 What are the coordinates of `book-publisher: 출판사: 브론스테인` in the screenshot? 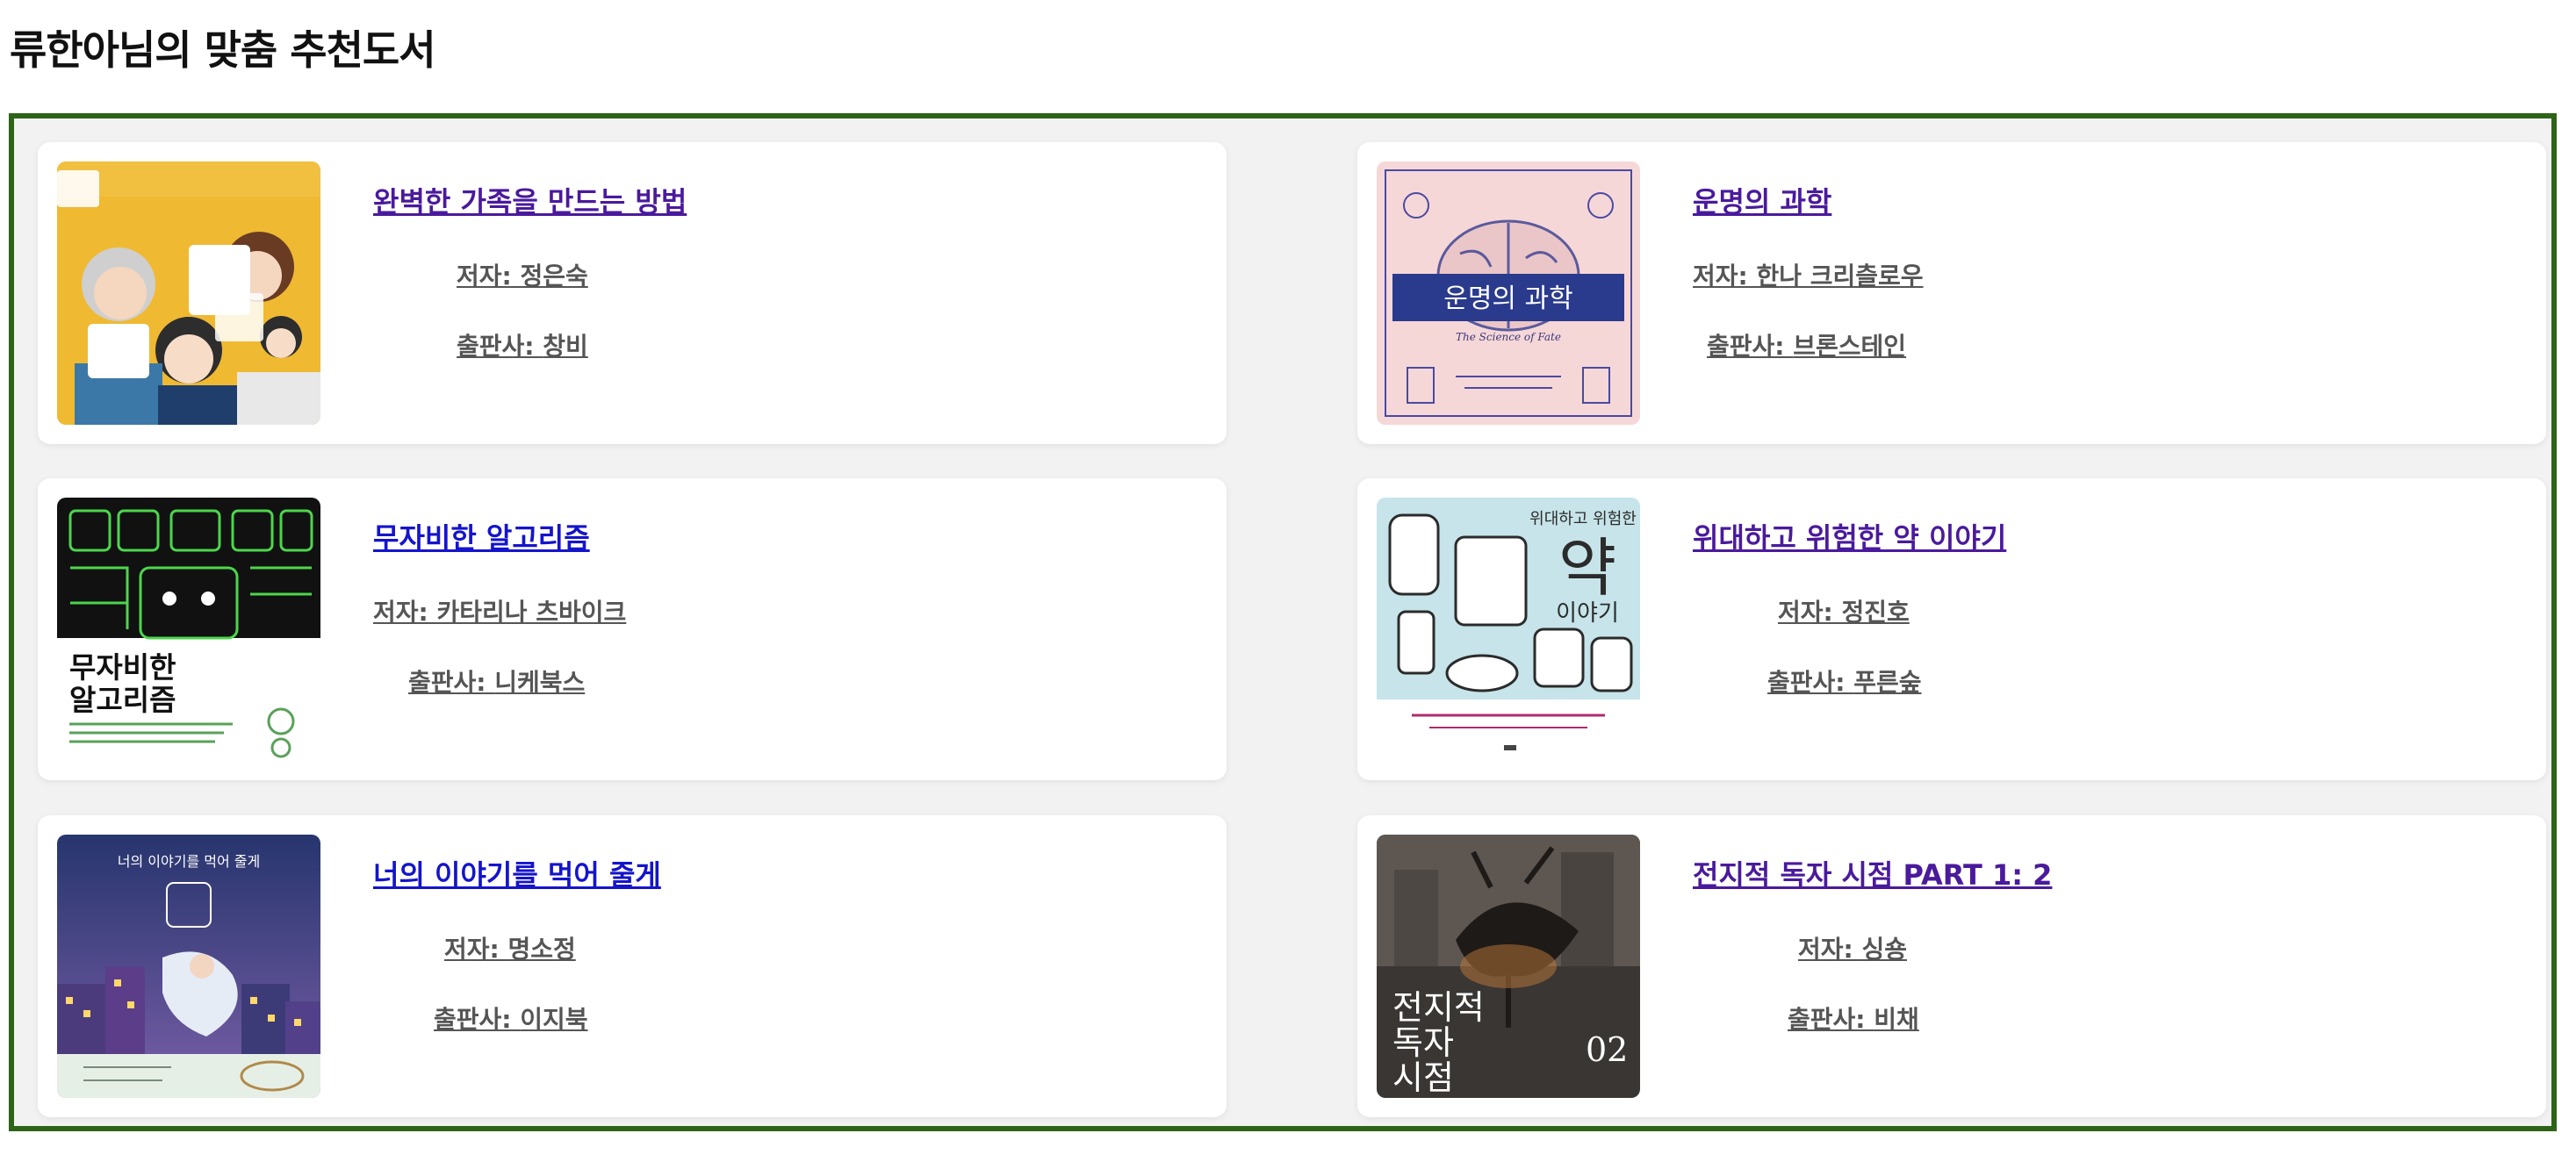 It's located at (1806, 346).